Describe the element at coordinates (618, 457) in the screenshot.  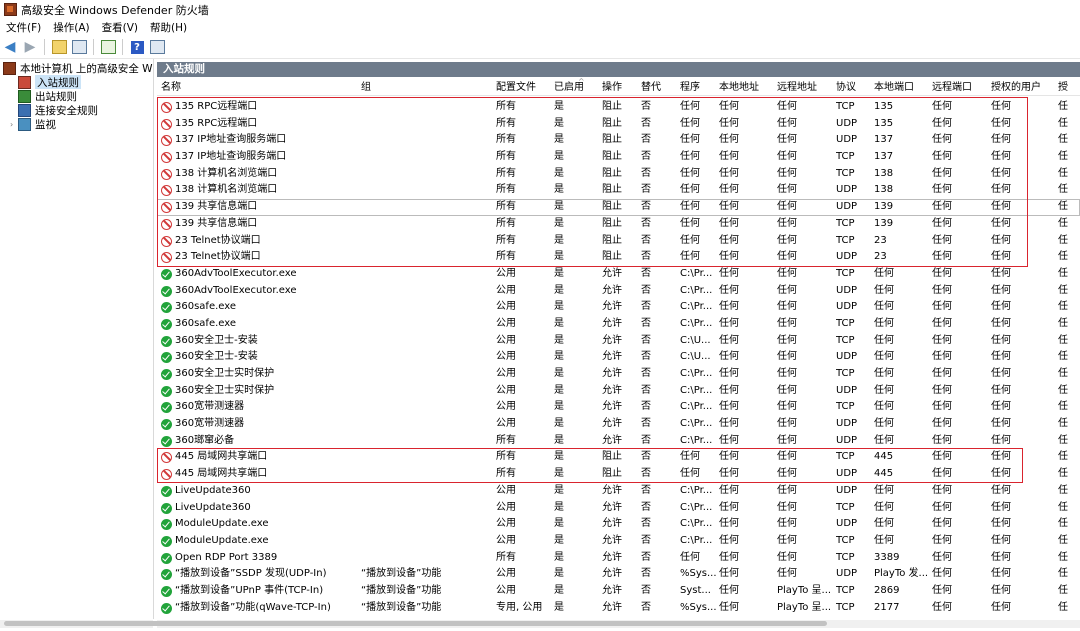
I see `table-row: 445 局域网共享端口 所有 是 阻止 否 任何 任何 任何 TCP 445 任何 任何 任` at that location.